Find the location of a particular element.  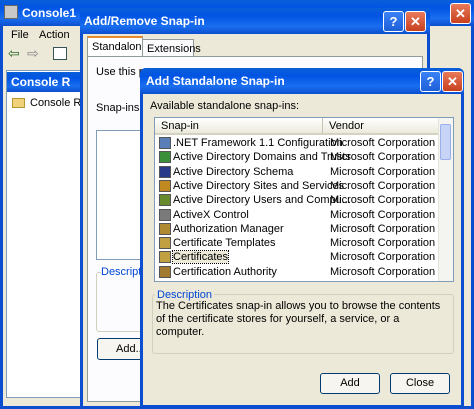

snapins-list is located at coordinates (121, 195).